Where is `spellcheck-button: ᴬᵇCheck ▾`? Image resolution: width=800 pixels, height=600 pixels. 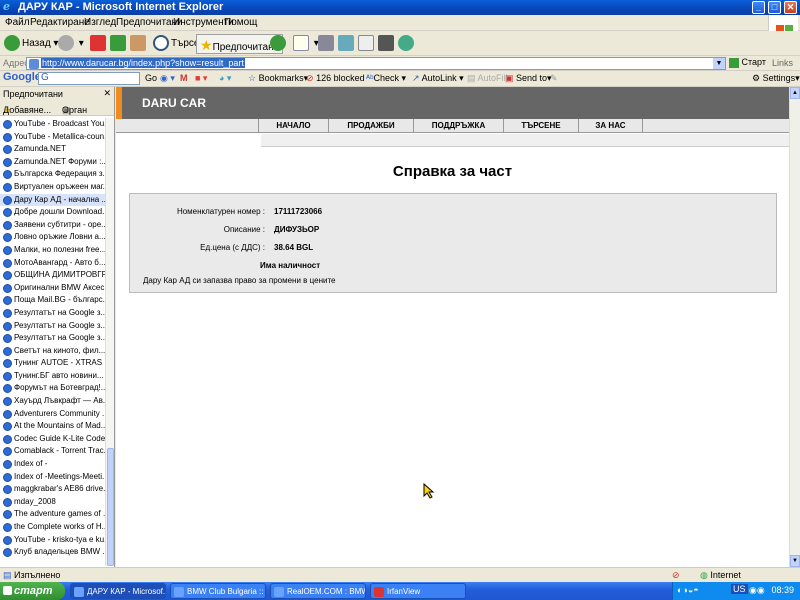 spellcheck-button: ᴬᵇCheck ▾ is located at coordinates (386, 78).